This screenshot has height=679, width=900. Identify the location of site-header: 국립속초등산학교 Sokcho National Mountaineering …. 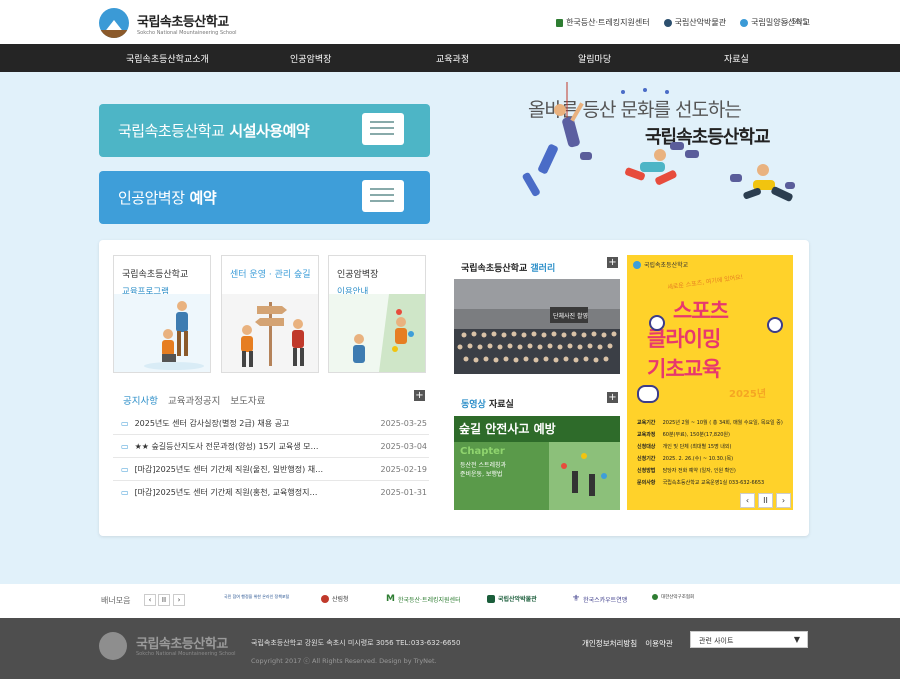
(450, 22).